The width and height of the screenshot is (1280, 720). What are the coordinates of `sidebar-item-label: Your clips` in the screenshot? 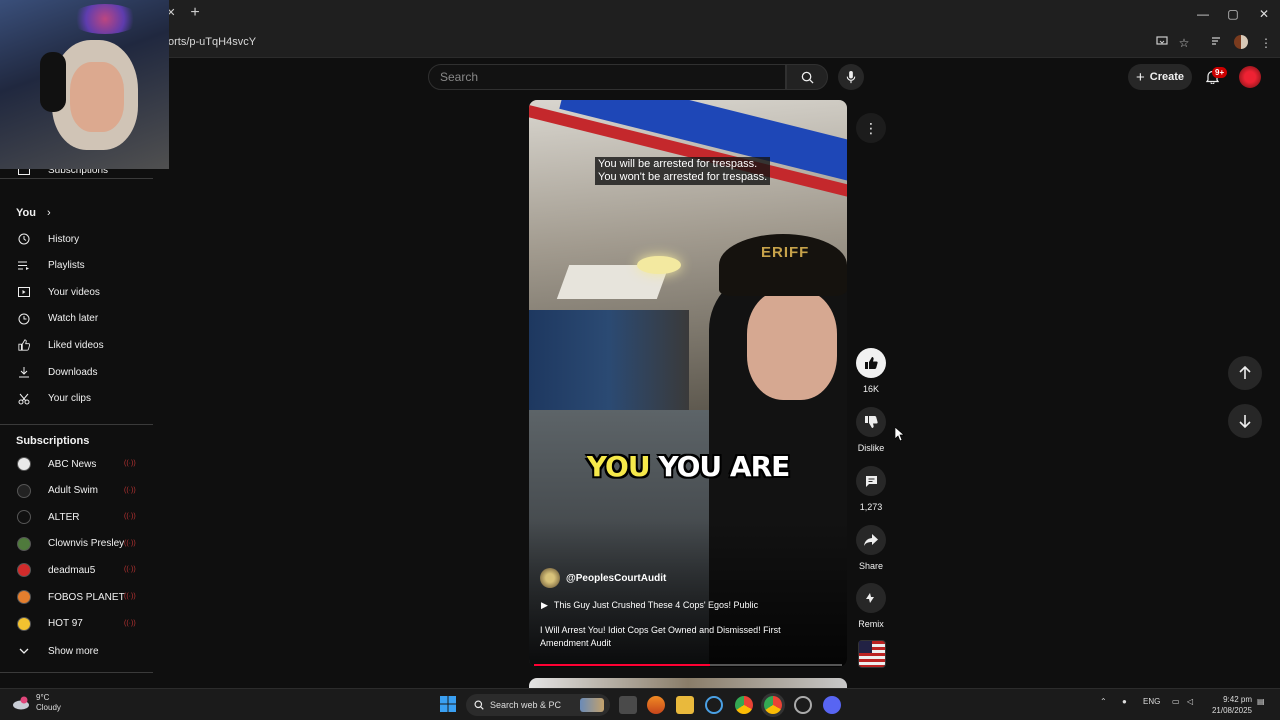 It's located at (69, 399).